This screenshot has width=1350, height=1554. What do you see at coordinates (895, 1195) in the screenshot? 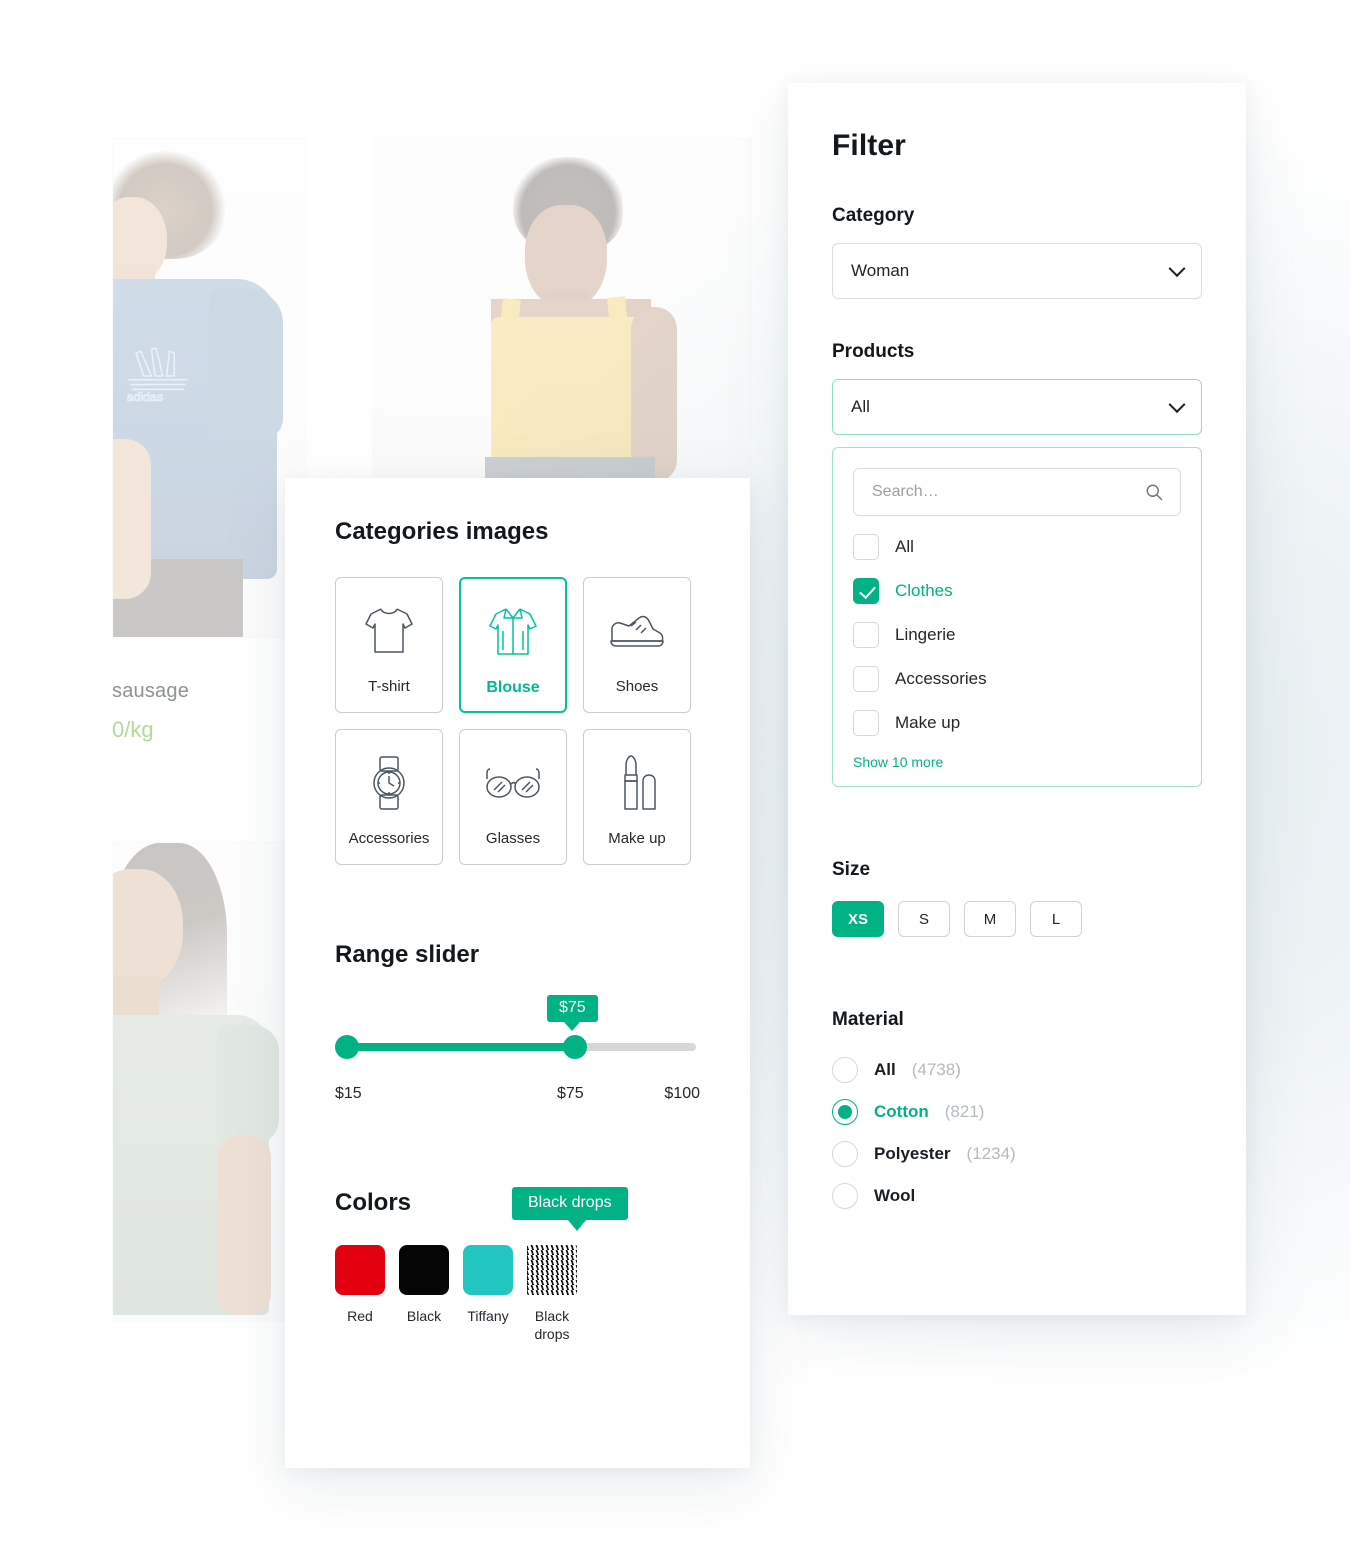
I see `option-label: Wool` at bounding box center [895, 1195].